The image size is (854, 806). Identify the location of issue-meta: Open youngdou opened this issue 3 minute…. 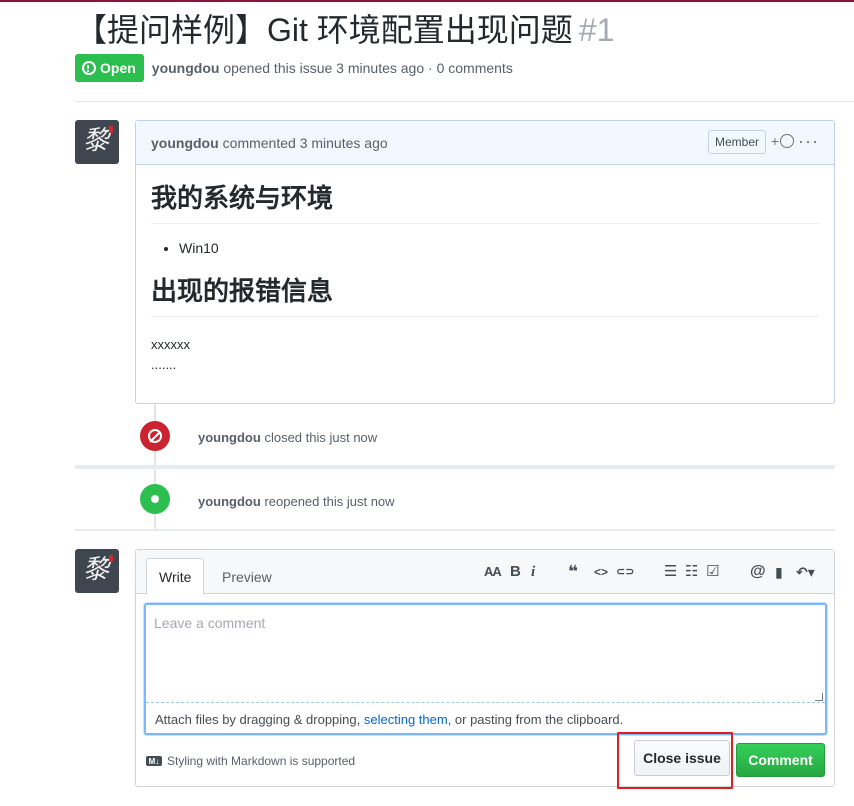
(294, 68).